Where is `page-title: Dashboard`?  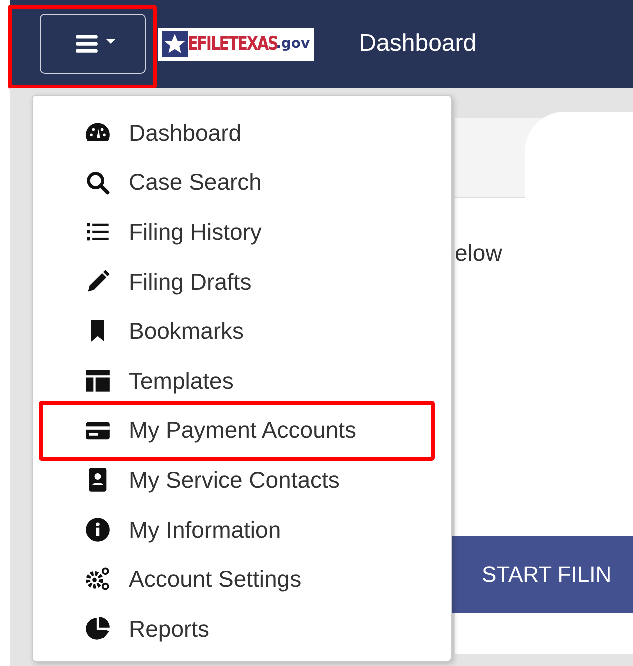
page-title: Dashboard is located at coordinates (418, 44).